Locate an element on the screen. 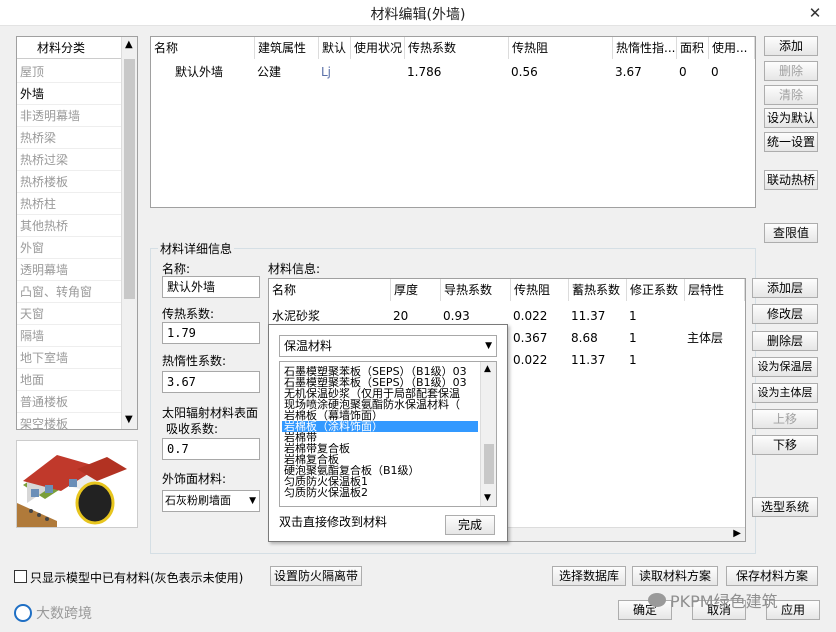 The height and width of the screenshot is (632, 836). set-insulation-button: 设为保温层 is located at coordinates (785, 367).